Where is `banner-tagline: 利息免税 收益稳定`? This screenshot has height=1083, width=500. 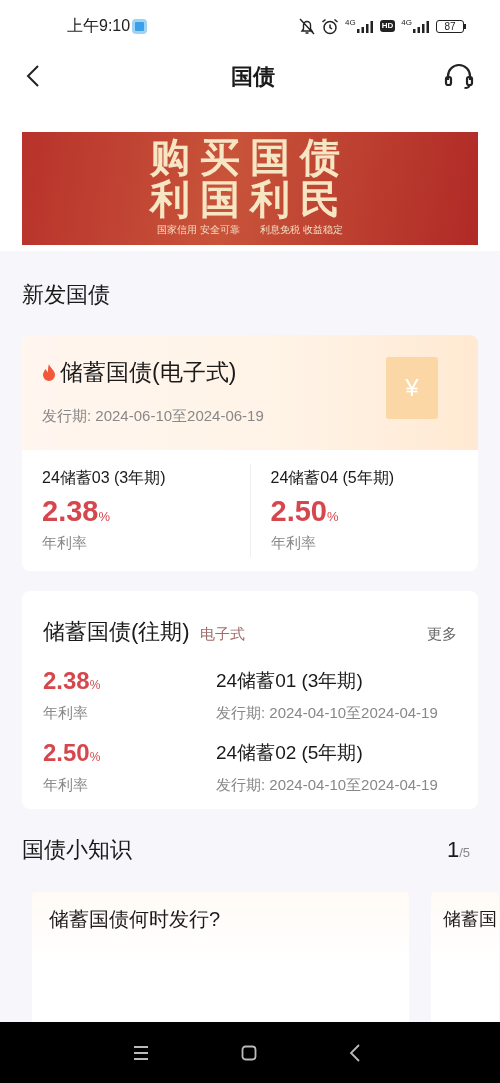 banner-tagline: 利息免税 收益稳定 is located at coordinates (301, 230).